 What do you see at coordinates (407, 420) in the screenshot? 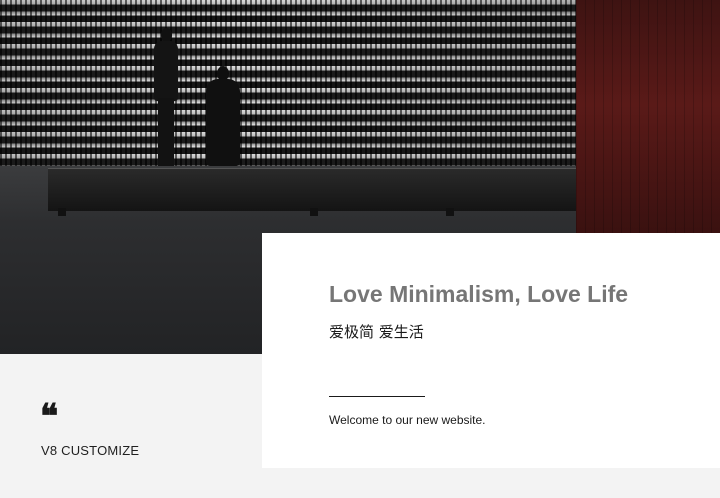
I see `welcome-text: Welcome to our new website.` at bounding box center [407, 420].